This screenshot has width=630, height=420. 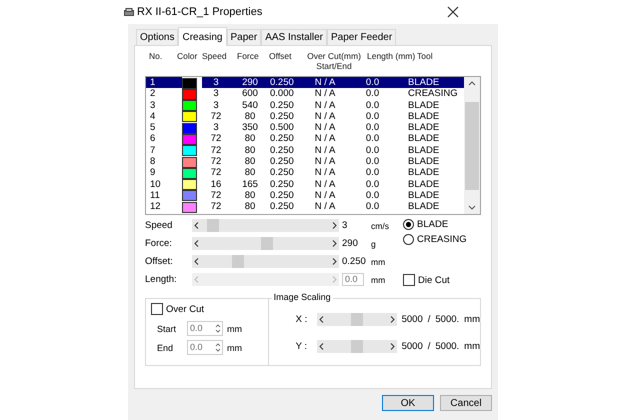 What do you see at coordinates (435, 224) in the screenshot?
I see `radio-button: BLADE` at bounding box center [435, 224].